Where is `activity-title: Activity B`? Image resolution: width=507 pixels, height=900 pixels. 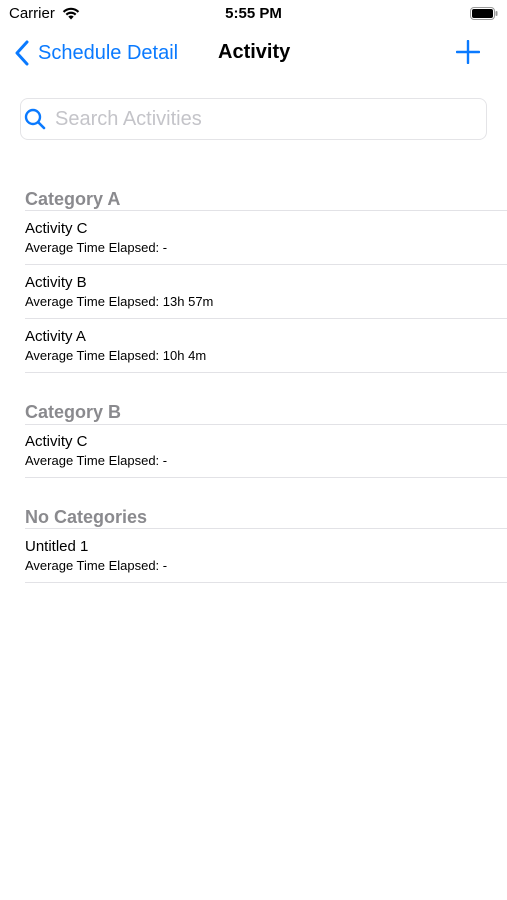
activity-title: Activity B is located at coordinates (56, 282).